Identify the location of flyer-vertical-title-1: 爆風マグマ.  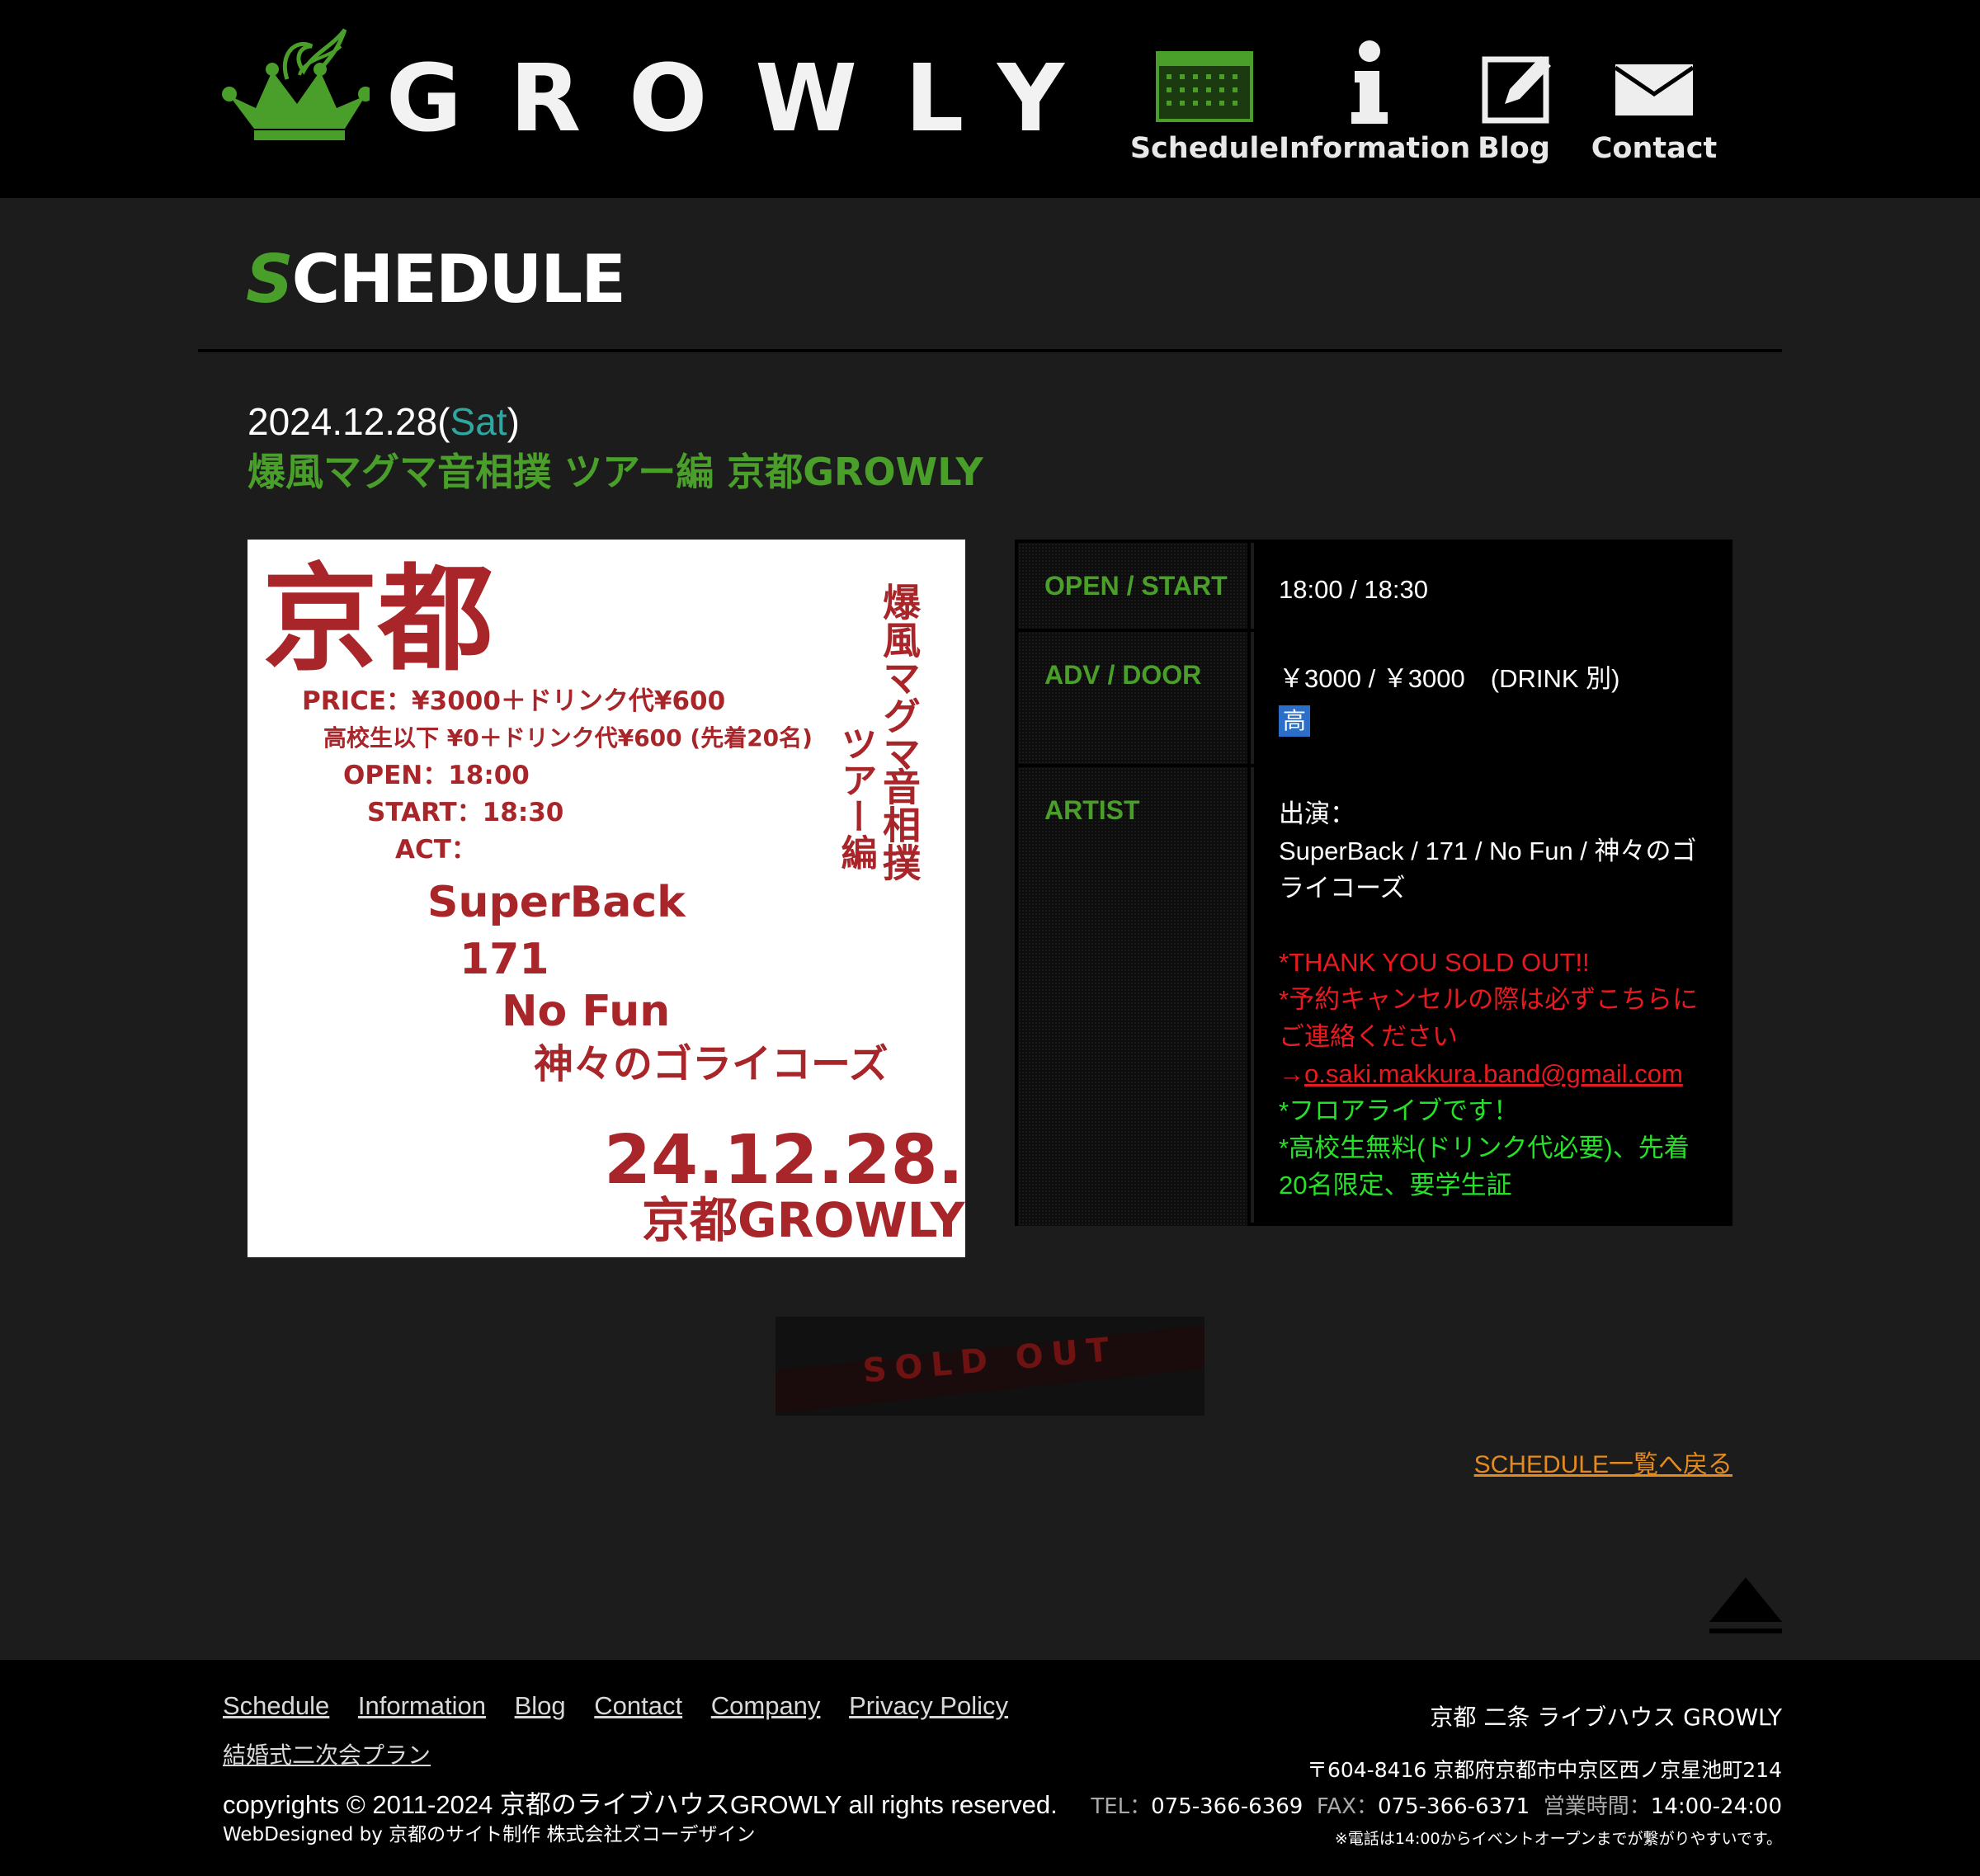
(899, 677).